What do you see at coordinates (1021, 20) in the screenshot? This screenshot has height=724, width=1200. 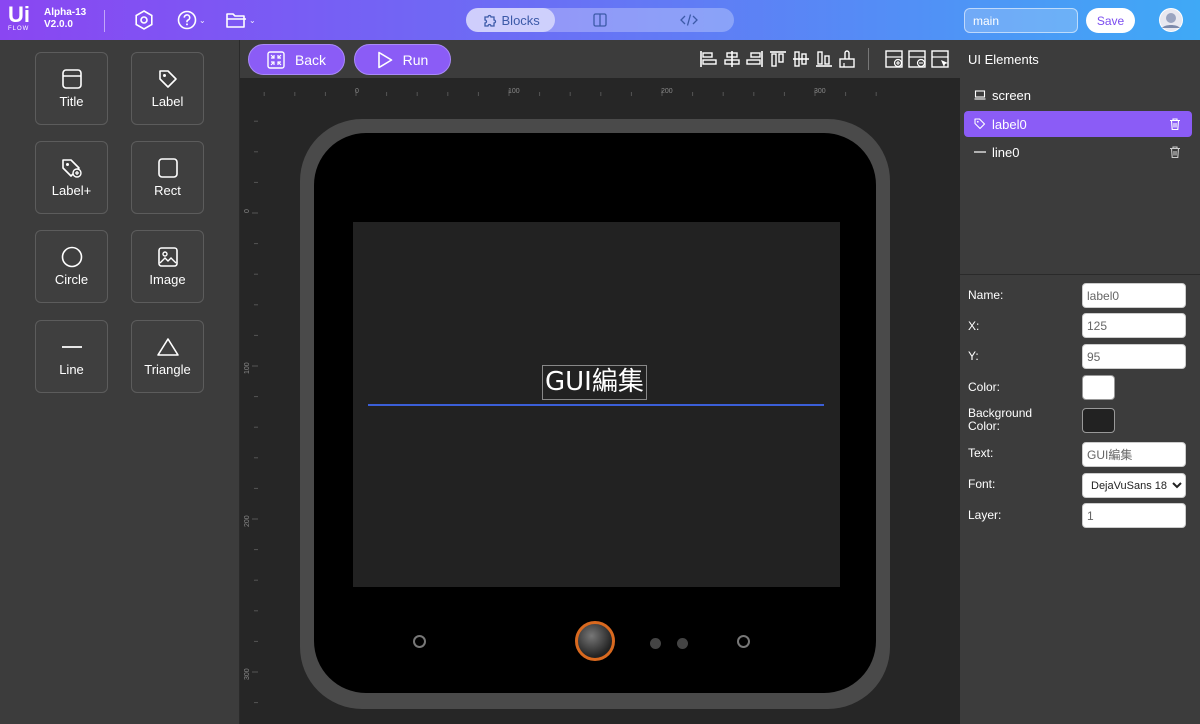 I see `filename-input` at bounding box center [1021, 20].